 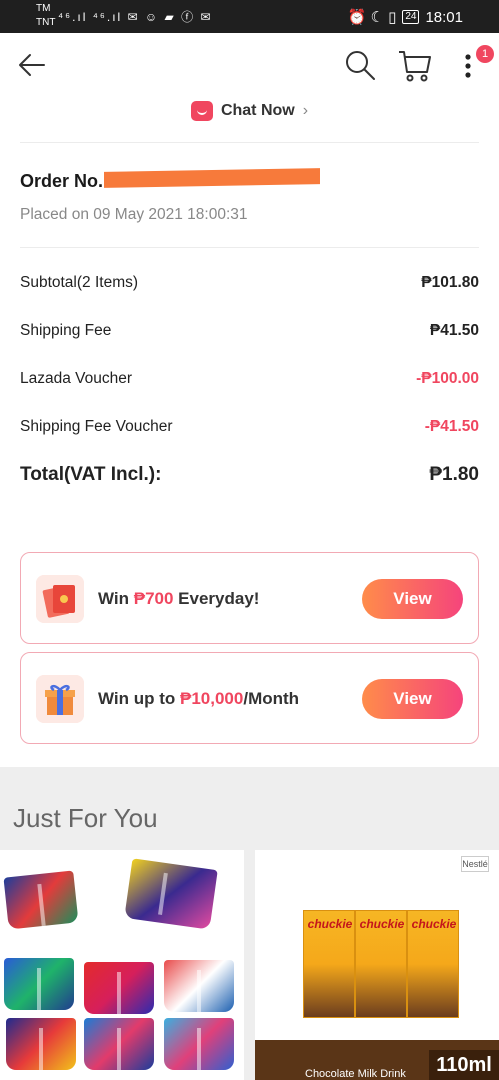 What do you see at coordinates (62, 181) in the screenshot?
I see `order-number-label: Order No.` at bounding box center [62, 181].